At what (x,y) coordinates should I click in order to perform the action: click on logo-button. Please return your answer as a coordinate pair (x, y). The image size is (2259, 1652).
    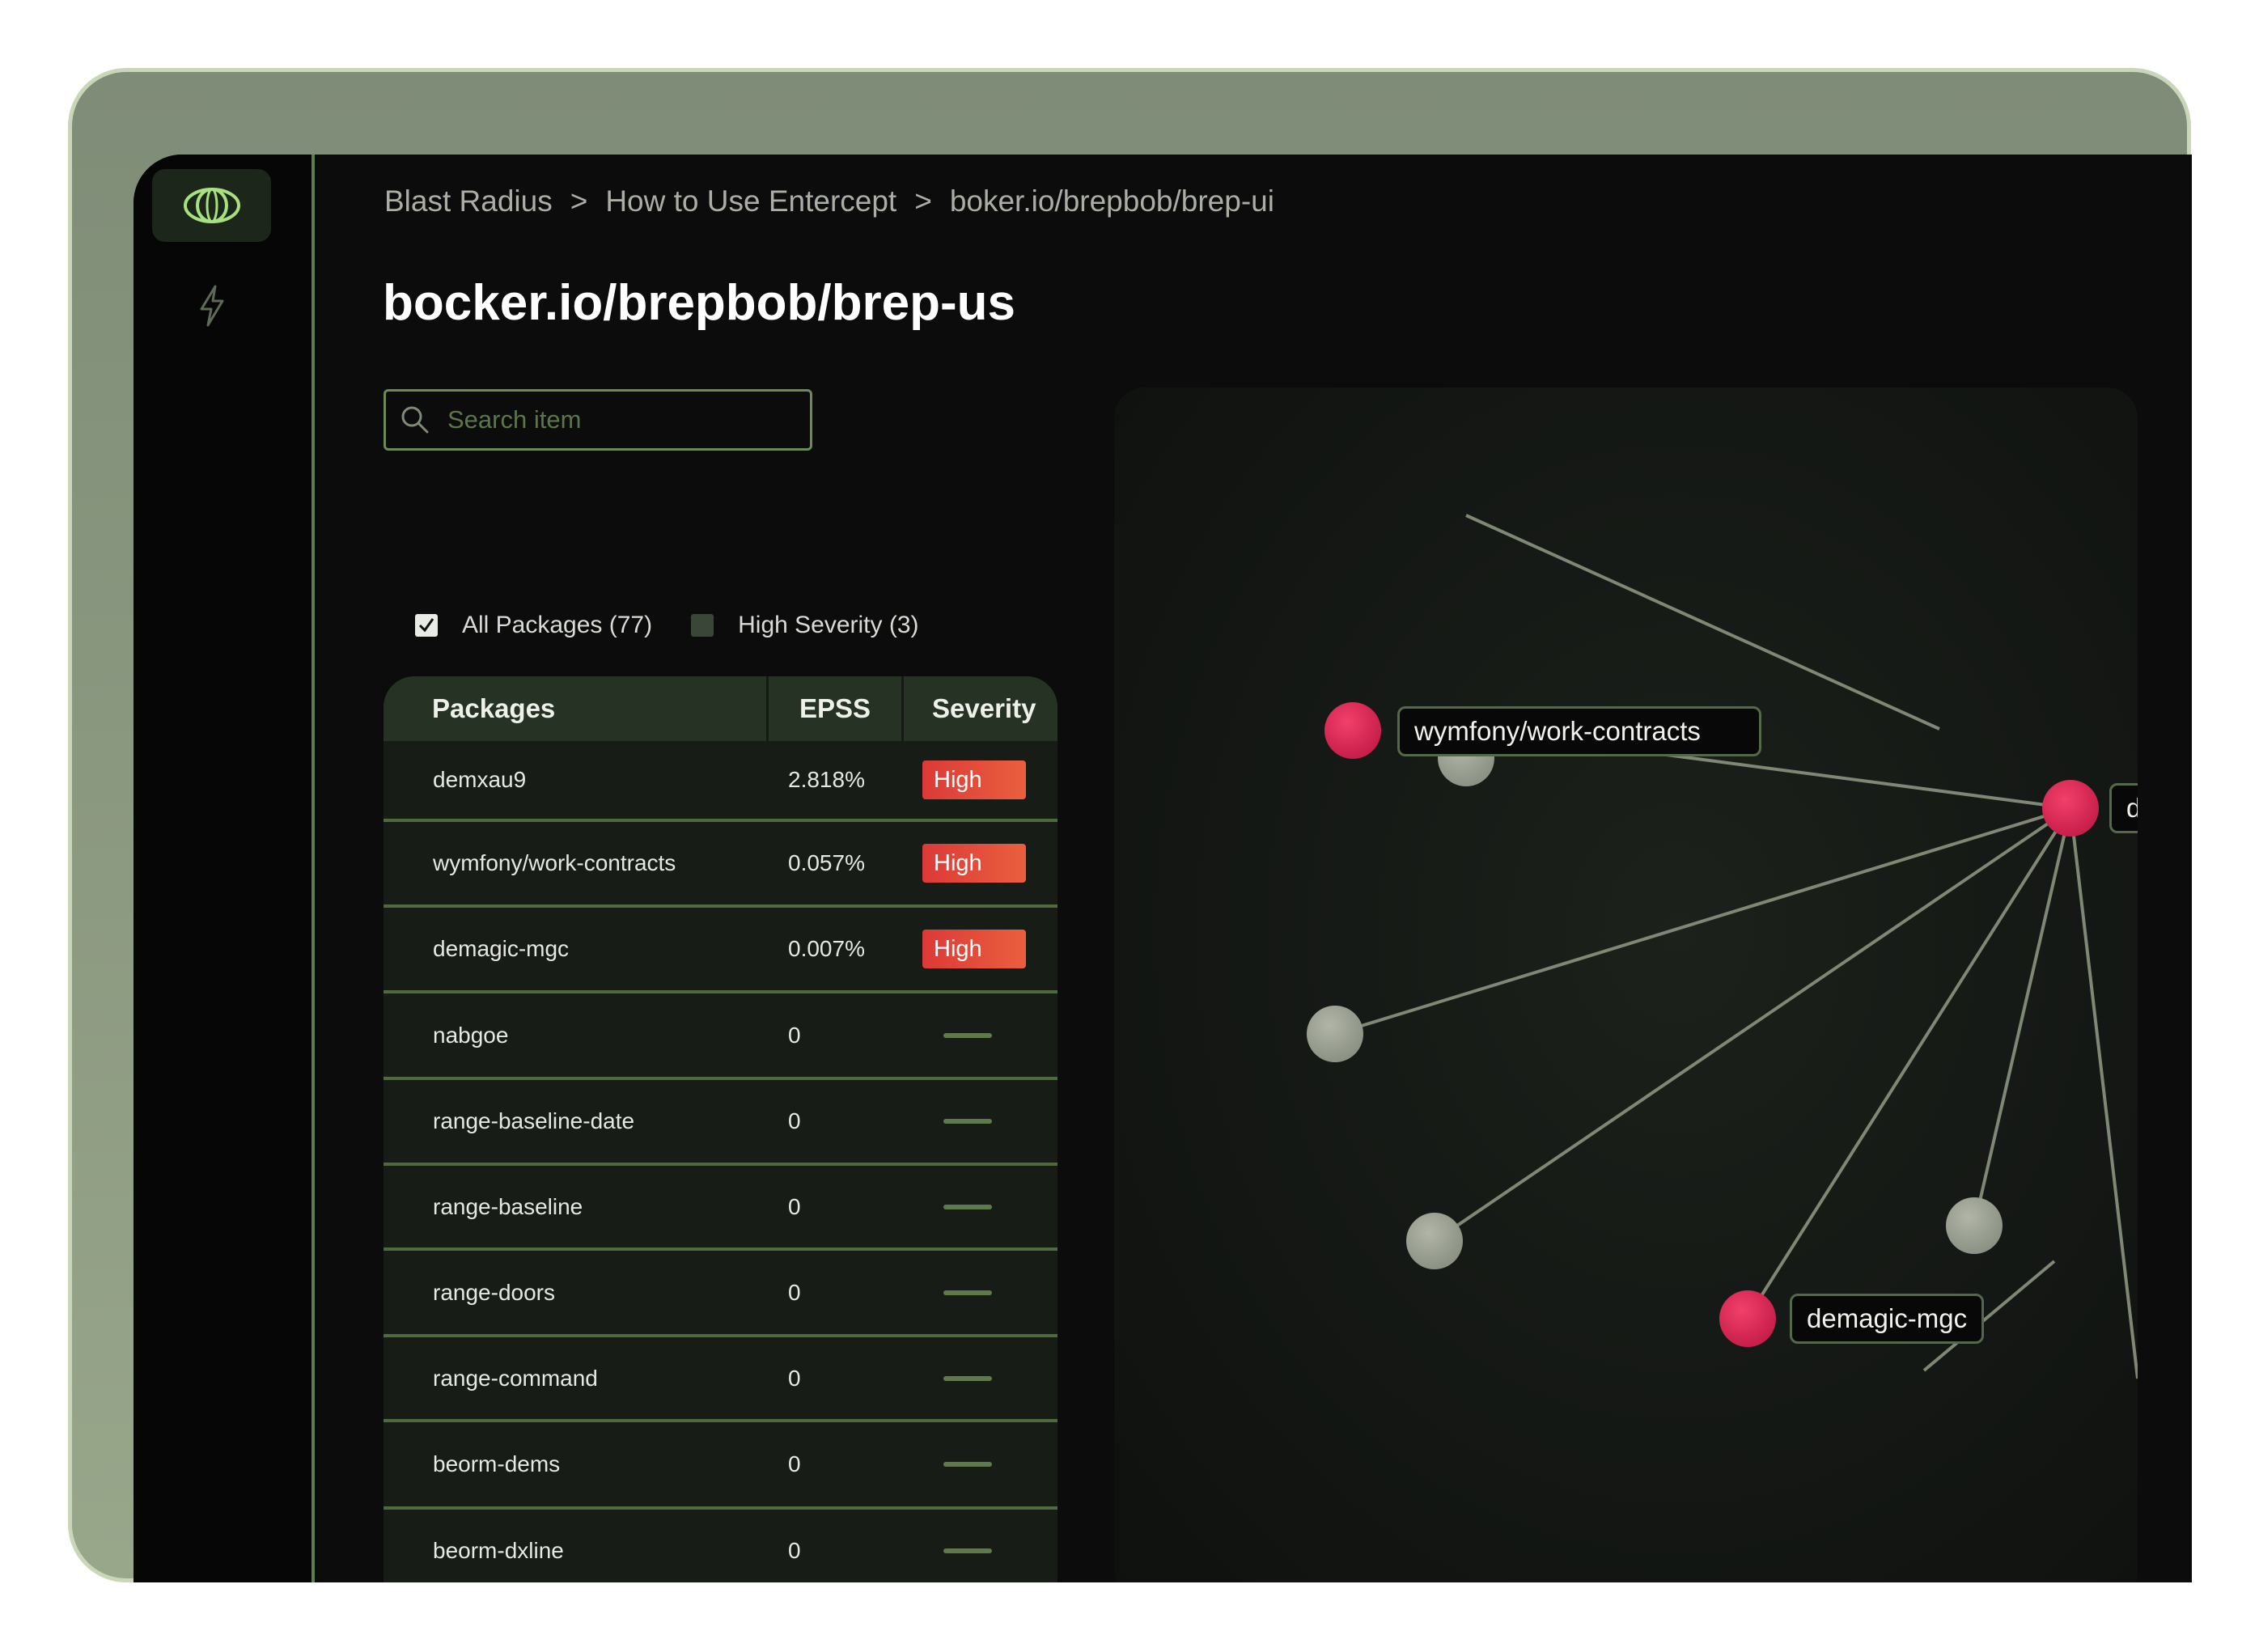
    Looking at the image, I should click on (211, 205).